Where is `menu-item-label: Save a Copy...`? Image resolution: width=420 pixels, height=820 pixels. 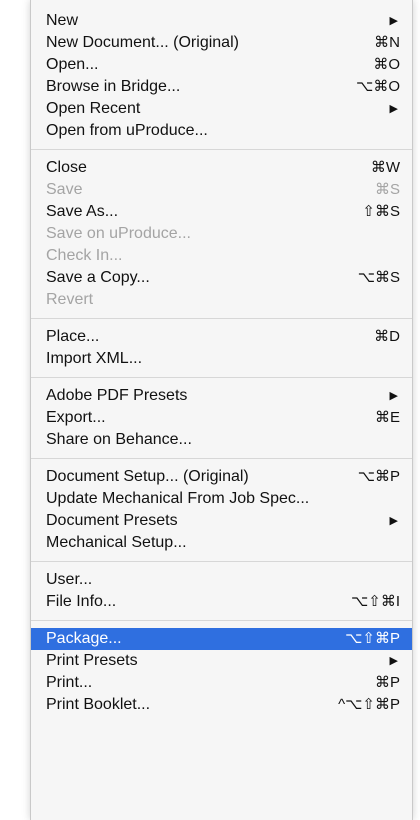 menu-item-label: Save a Copy... is located at coordinates (98, 277).